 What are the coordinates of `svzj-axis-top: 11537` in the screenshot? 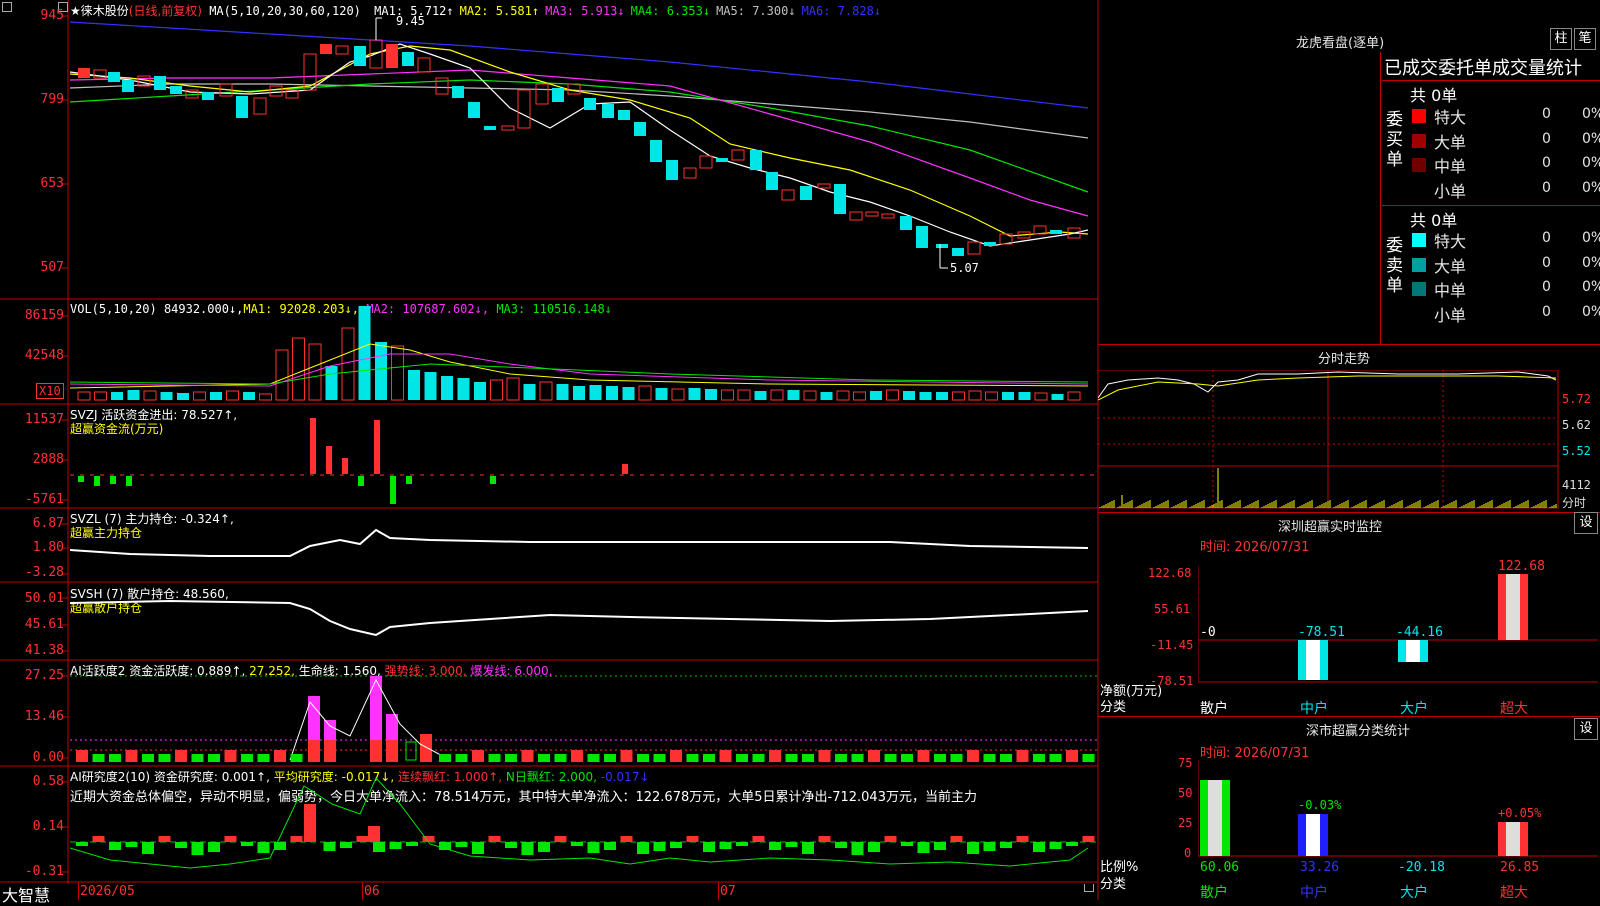 It's located at (44, 419).